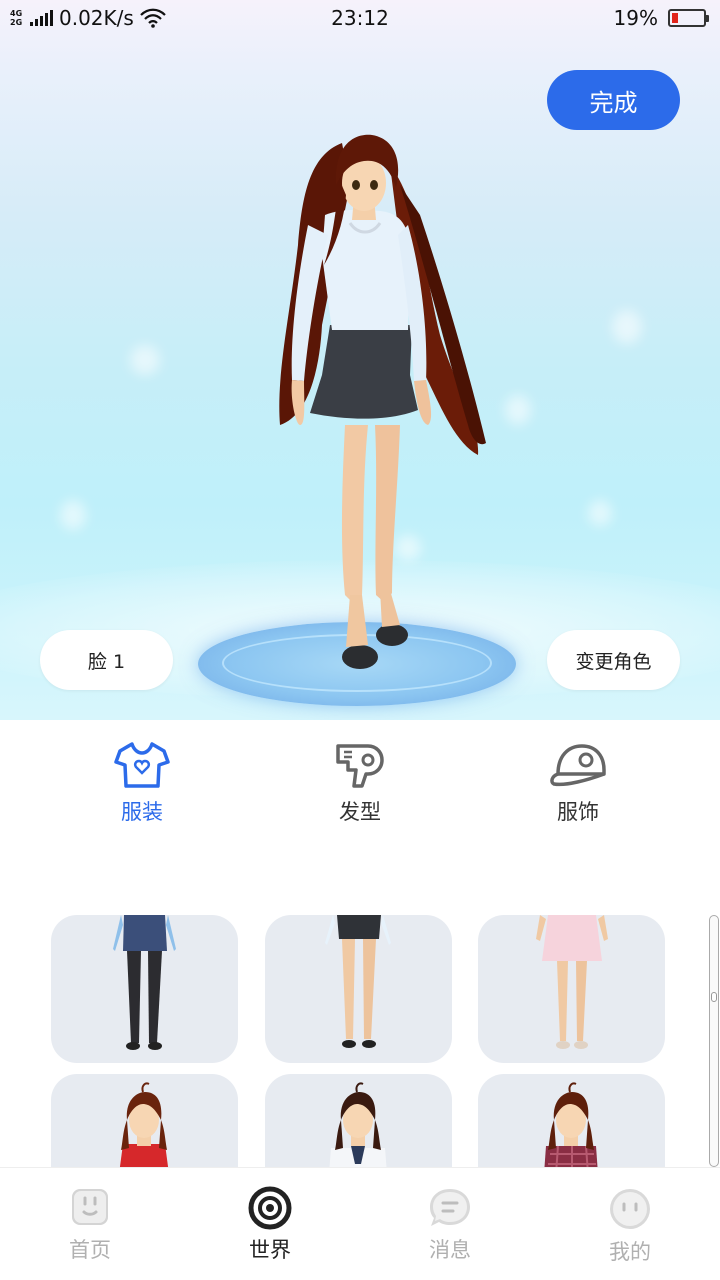 The image size is (720, 1280). Describe the element at coordinates (630, 1209) in the screenshot. I see `profile-face-icon` at that location.